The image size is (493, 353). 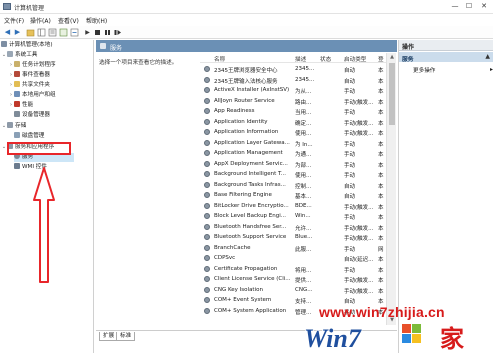 I want to click on restart-service-icon, so click(x=117, y=32).